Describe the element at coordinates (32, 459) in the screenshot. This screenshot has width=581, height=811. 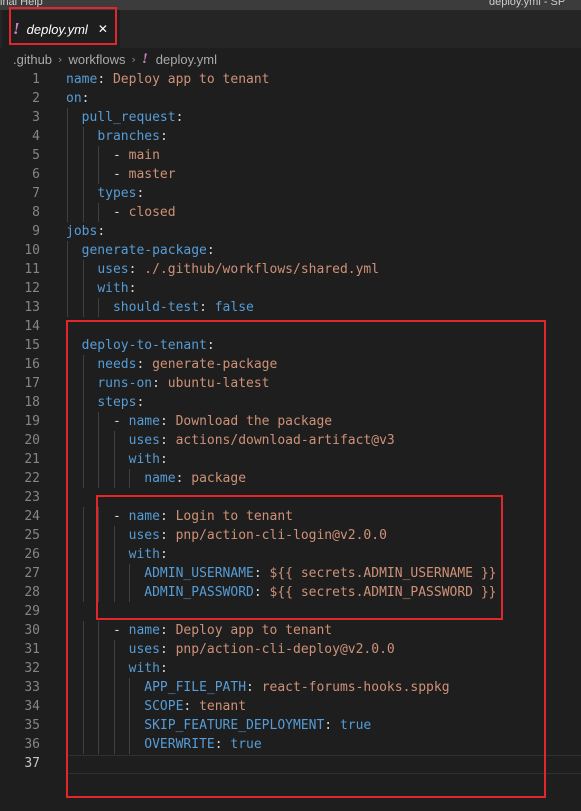
I see `line-number: 21` at that location.